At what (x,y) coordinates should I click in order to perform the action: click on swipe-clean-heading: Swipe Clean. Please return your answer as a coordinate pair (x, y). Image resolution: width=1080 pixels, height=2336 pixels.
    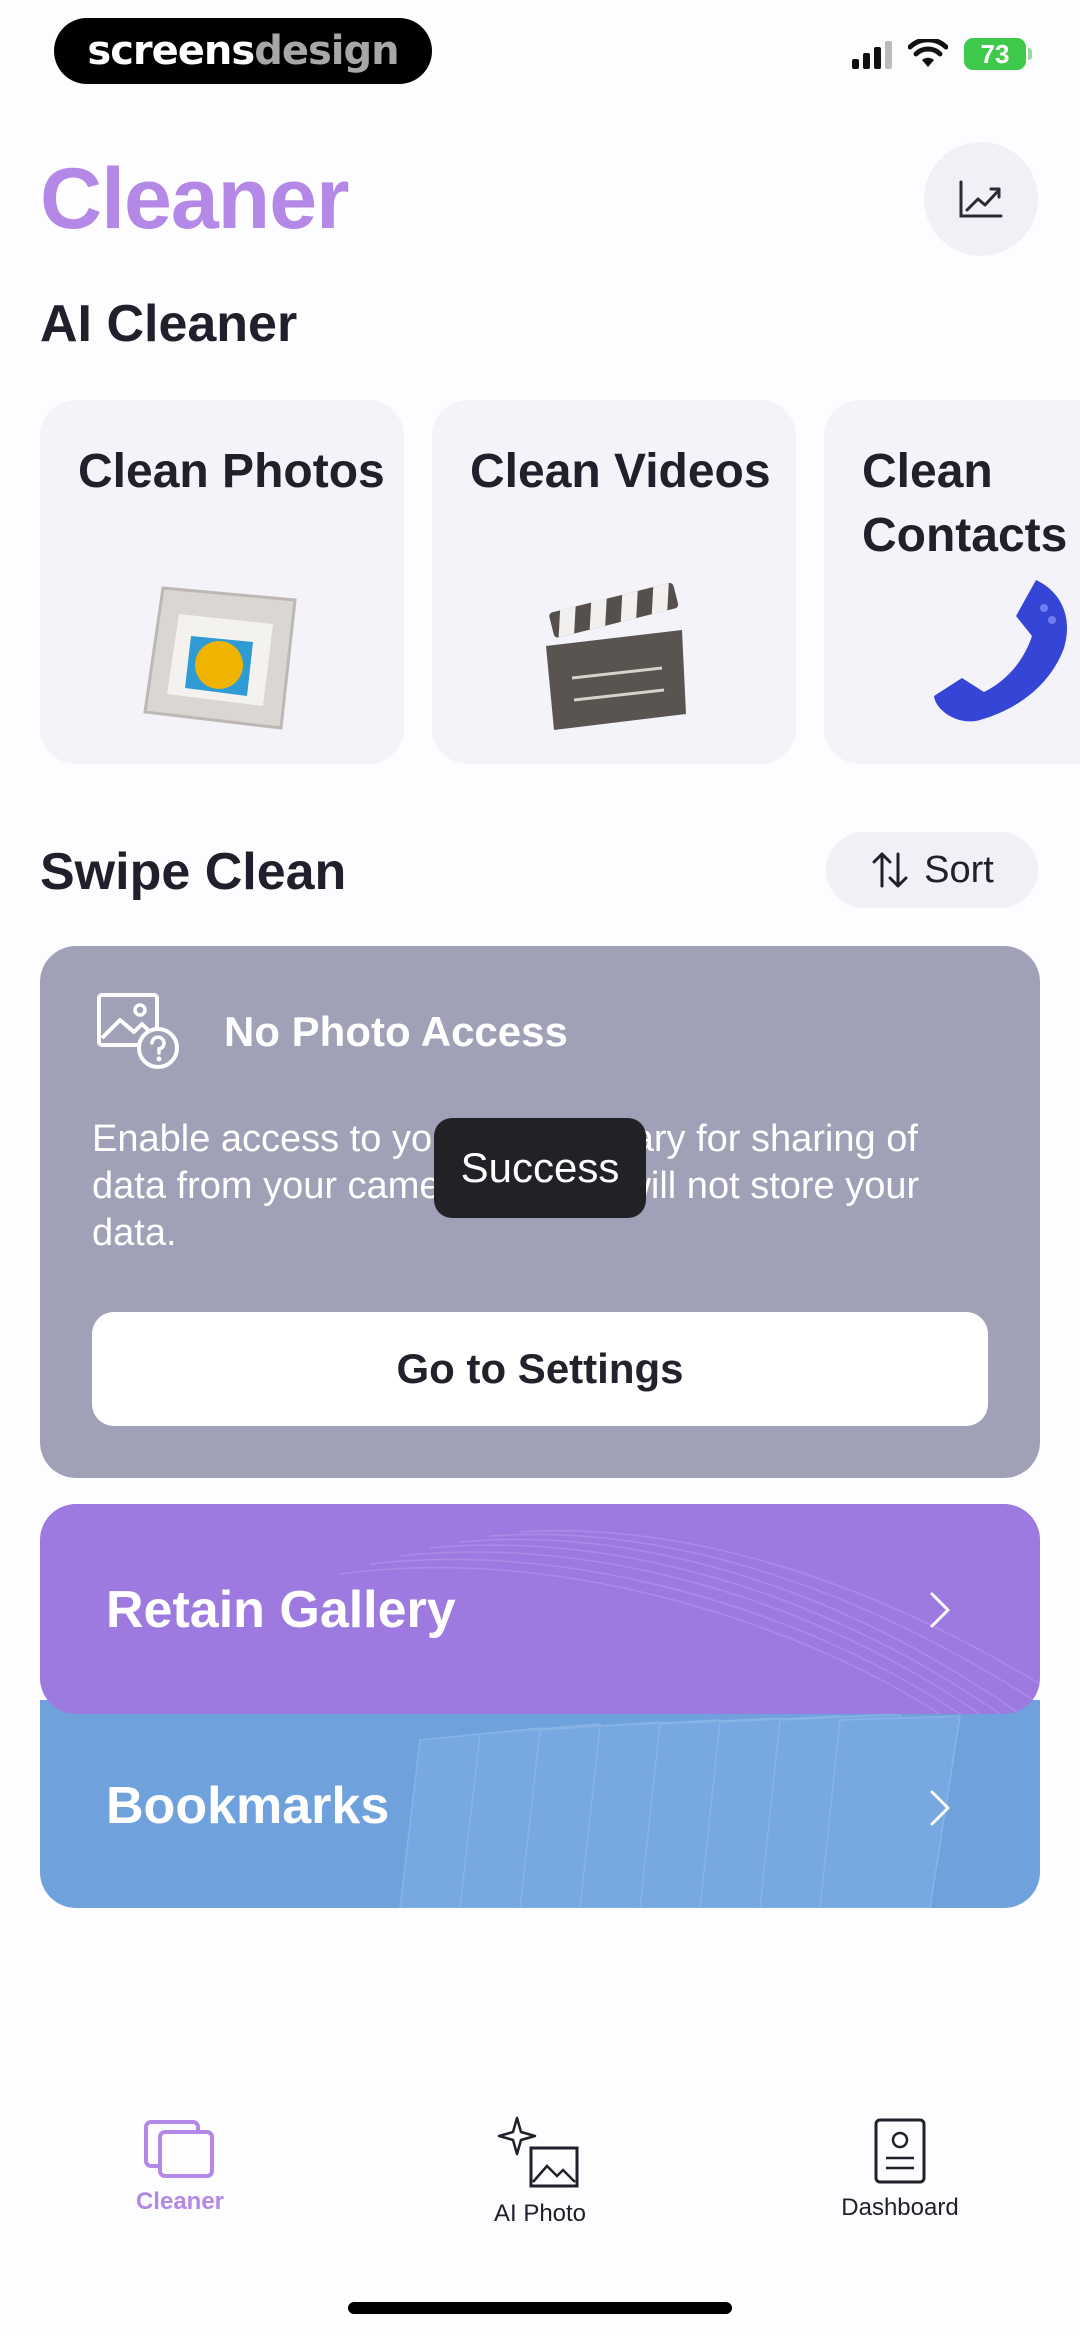
    Looking at the image, I should click on (193, 872).